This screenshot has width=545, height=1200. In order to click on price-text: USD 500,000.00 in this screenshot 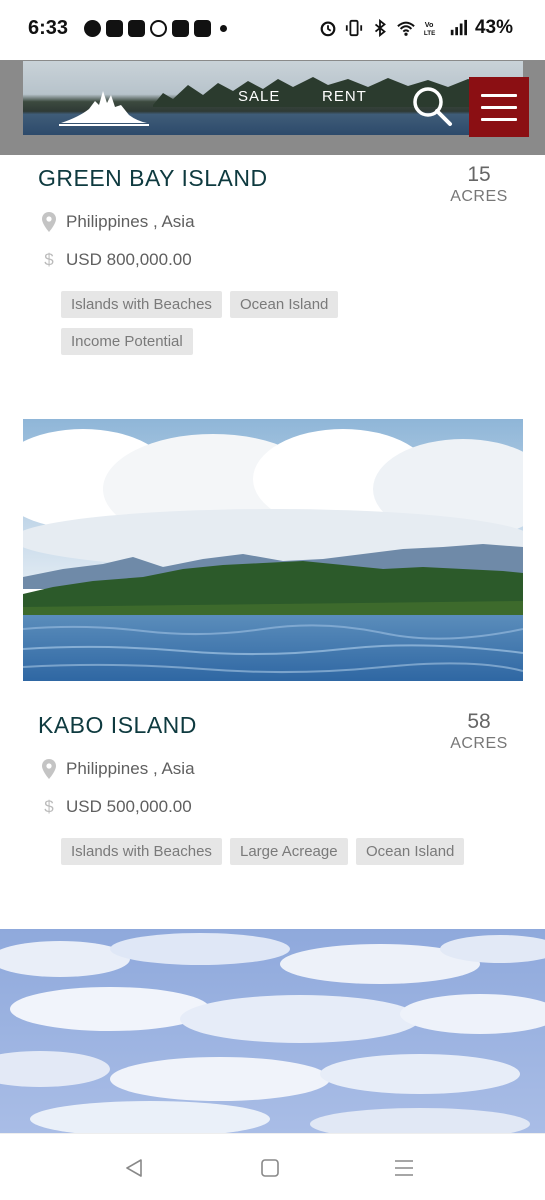, I will do `click(129, 806)`.